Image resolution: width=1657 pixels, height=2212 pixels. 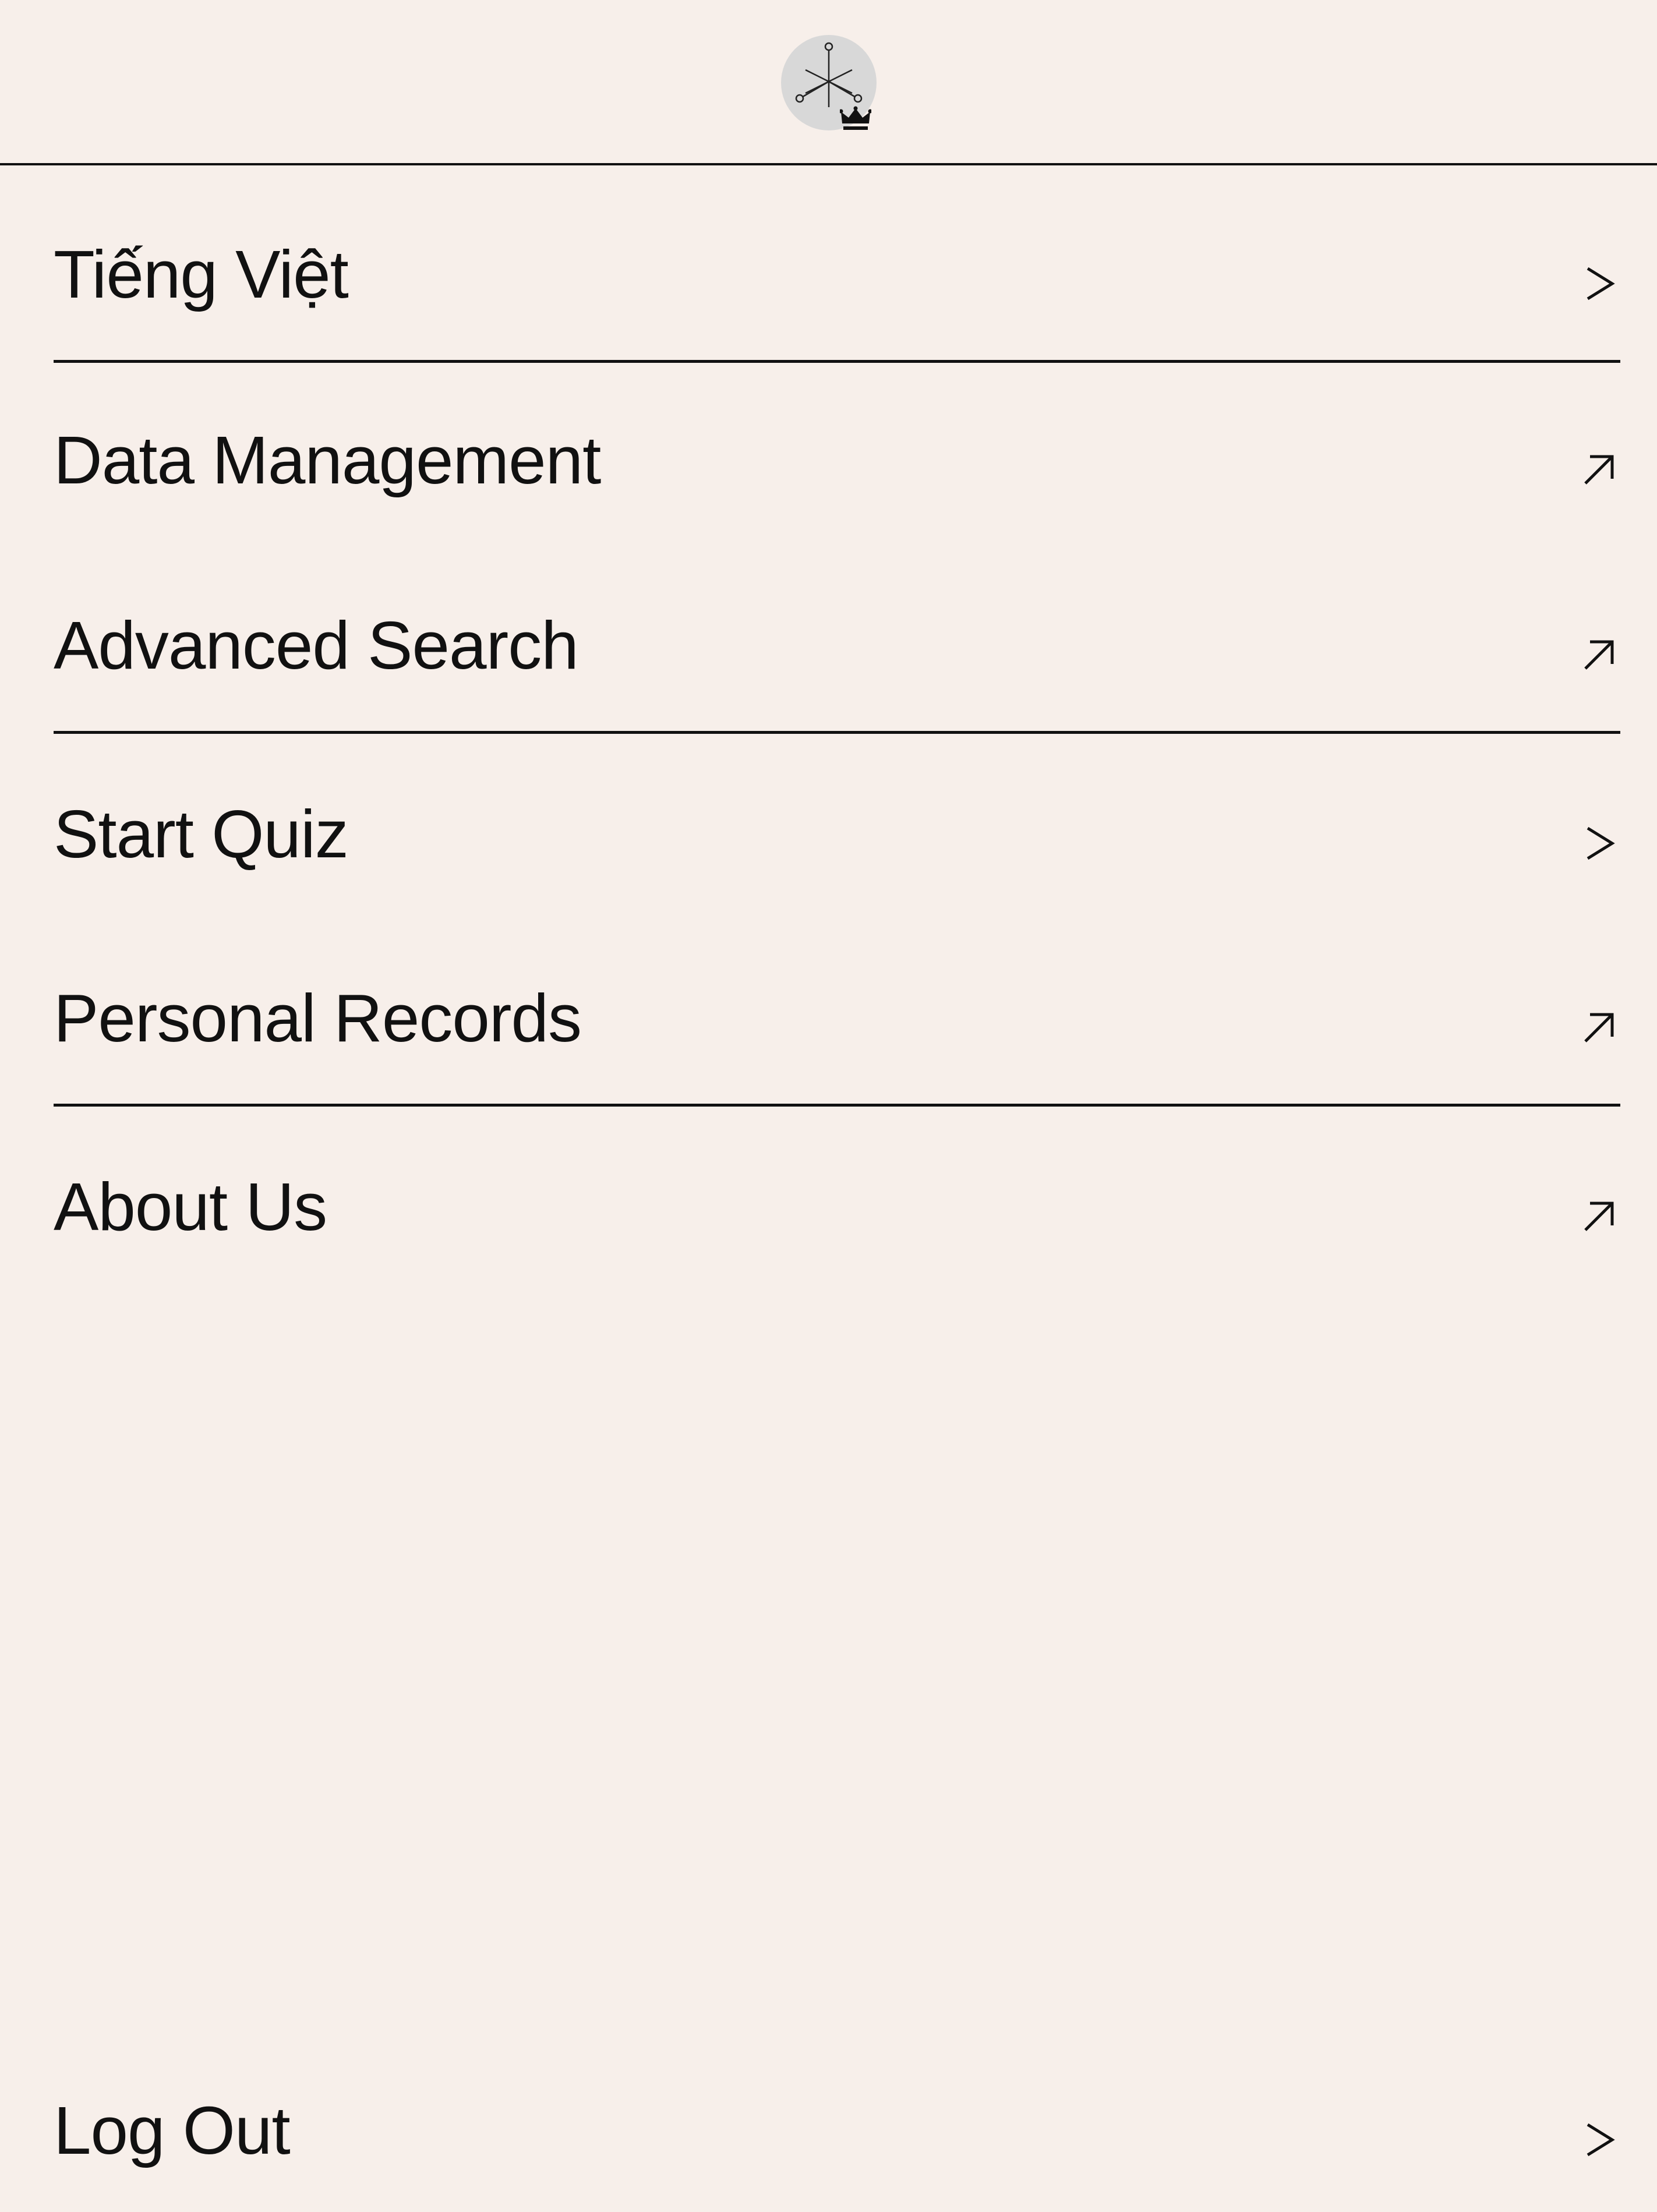 What do you see at coordinates (828, 83) in the screenshot?
I see `header-bar` at bounding box center [828, 83].